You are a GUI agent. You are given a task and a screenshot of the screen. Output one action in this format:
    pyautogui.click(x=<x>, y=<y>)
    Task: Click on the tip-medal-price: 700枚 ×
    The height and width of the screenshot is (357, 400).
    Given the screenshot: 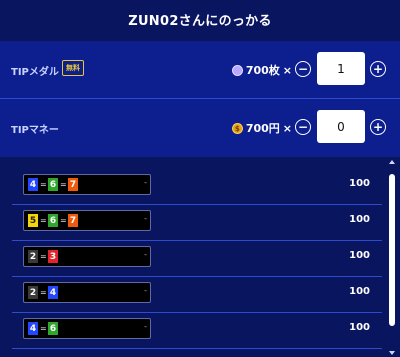 What is the action you would take?
    pyautogui.click(x=261, y=70)
    